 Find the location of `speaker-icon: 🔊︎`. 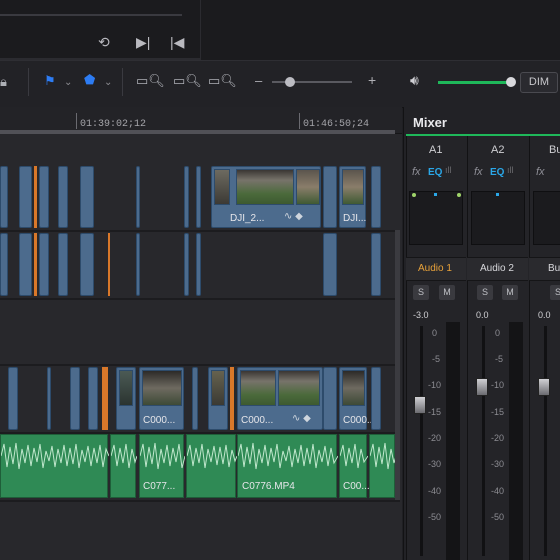

speaker-icon: 🔊︎ is located at coordinates (414, 80).